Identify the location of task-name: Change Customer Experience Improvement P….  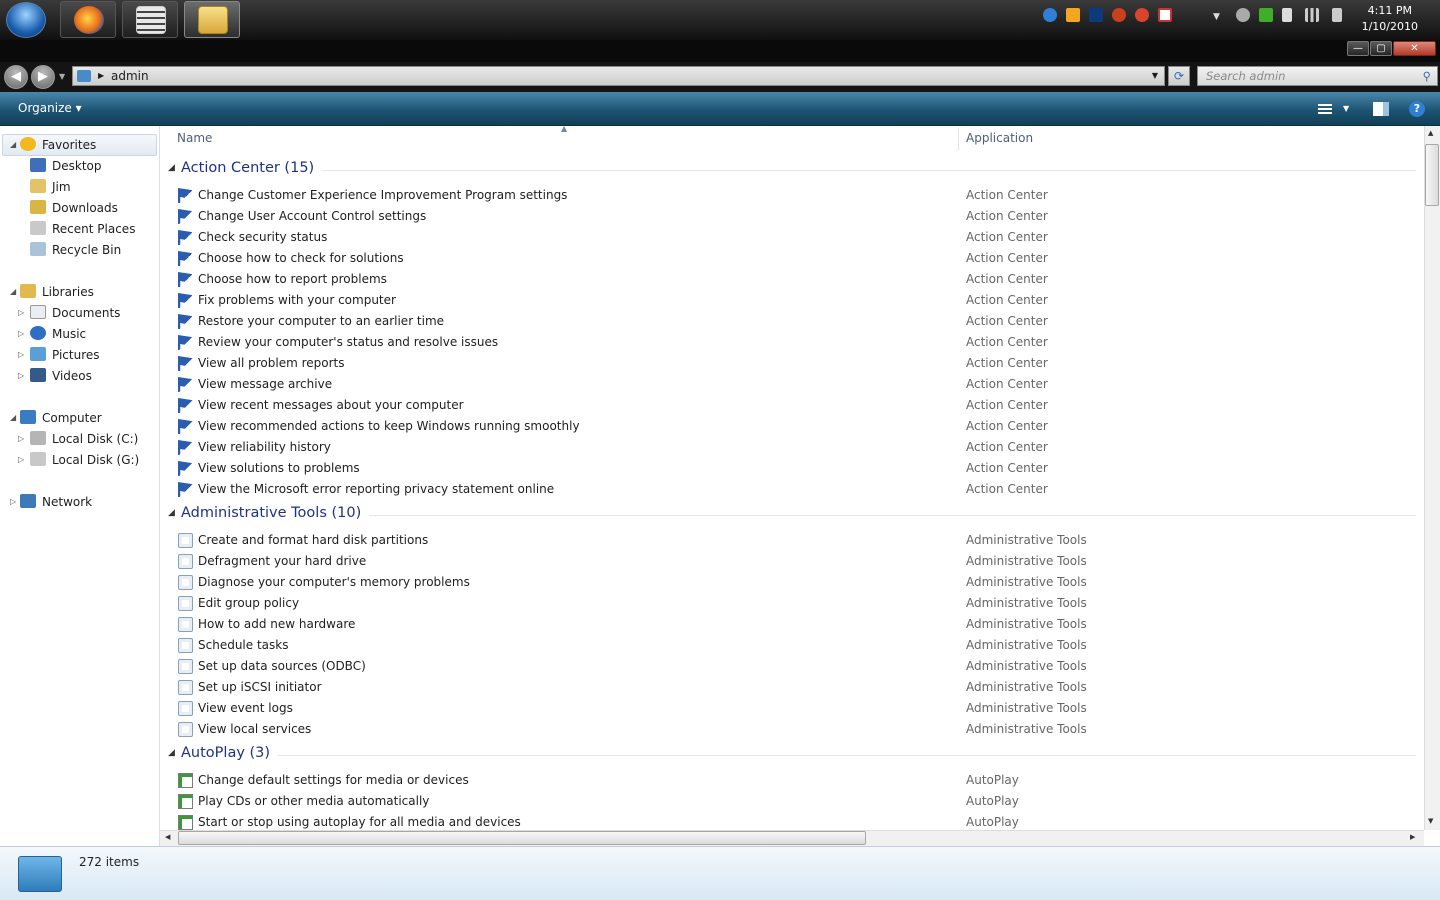
(382, 195).